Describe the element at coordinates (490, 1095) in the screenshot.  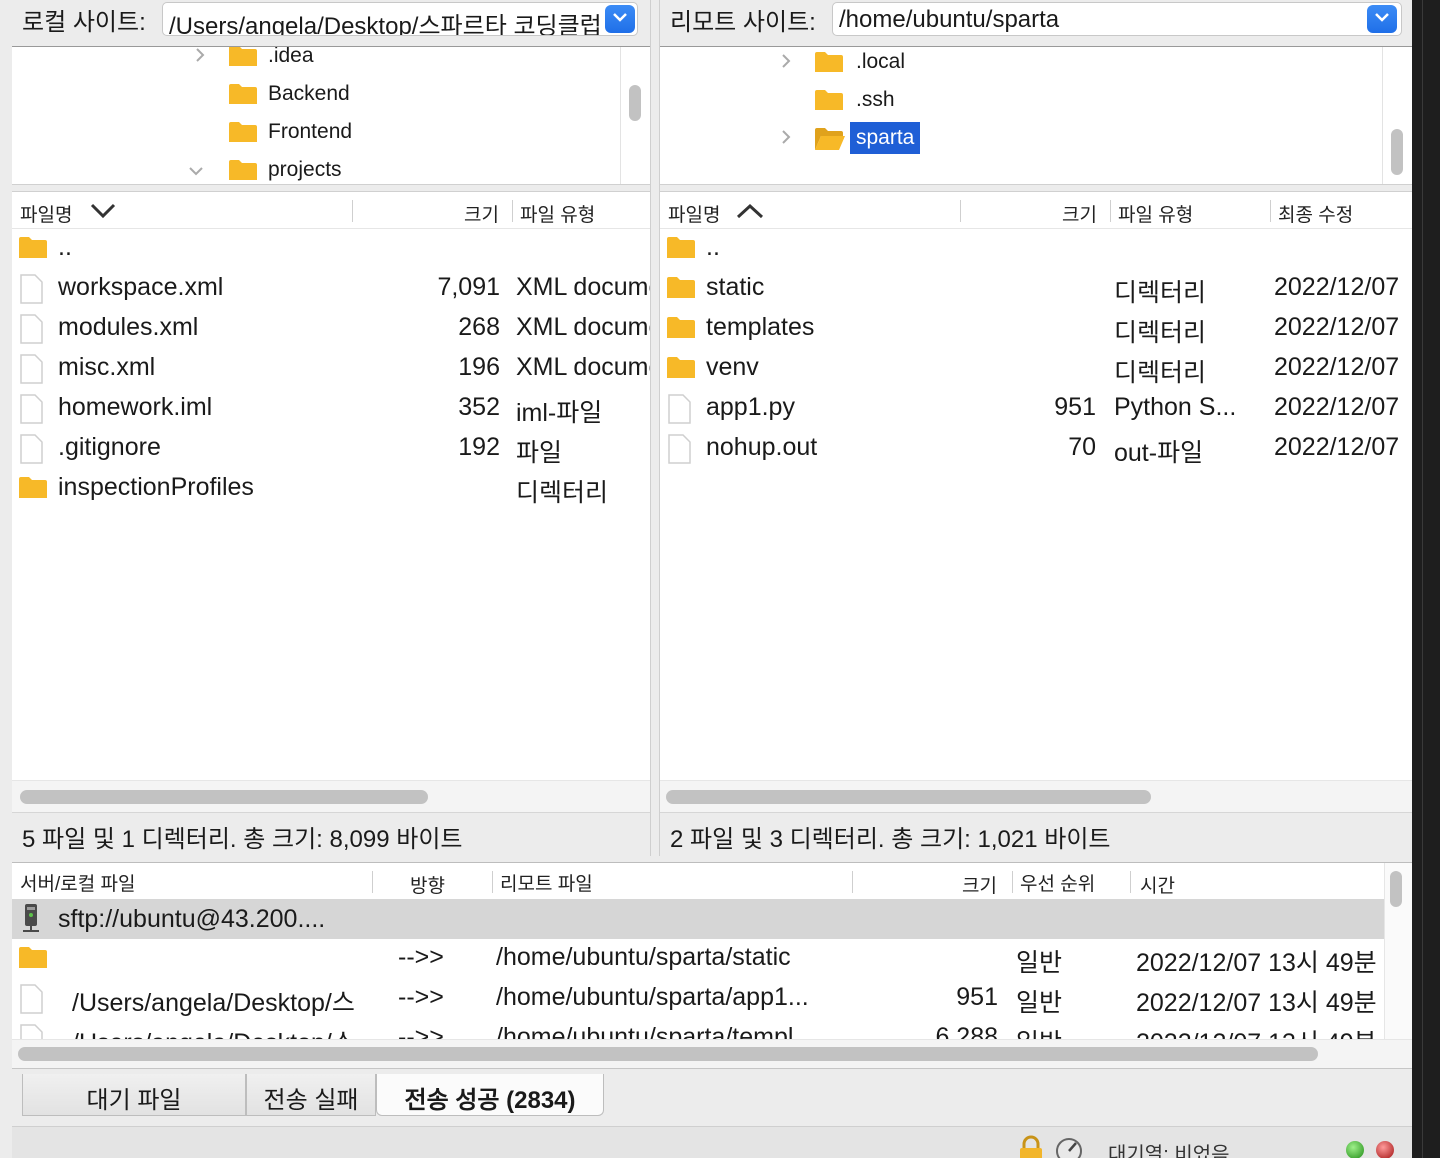
I see `tab-successful-transfers: 전송 성공 (2834)` at that location.